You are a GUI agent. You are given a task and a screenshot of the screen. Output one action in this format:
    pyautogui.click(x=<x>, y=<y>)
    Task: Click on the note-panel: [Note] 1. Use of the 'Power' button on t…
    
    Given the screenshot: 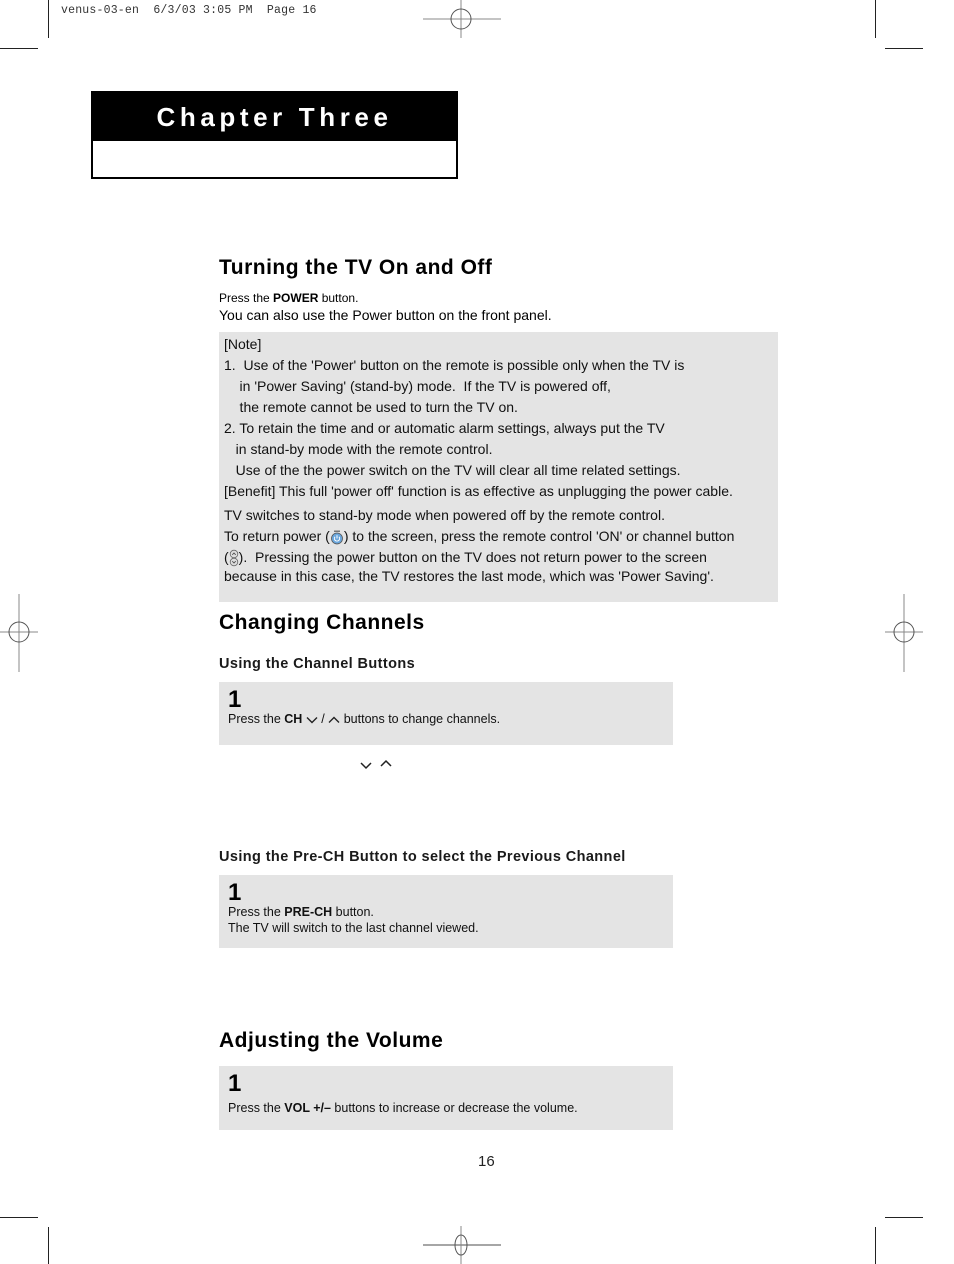 What is the action you would take?
    pyautogui.click(x=498, y=467)
    